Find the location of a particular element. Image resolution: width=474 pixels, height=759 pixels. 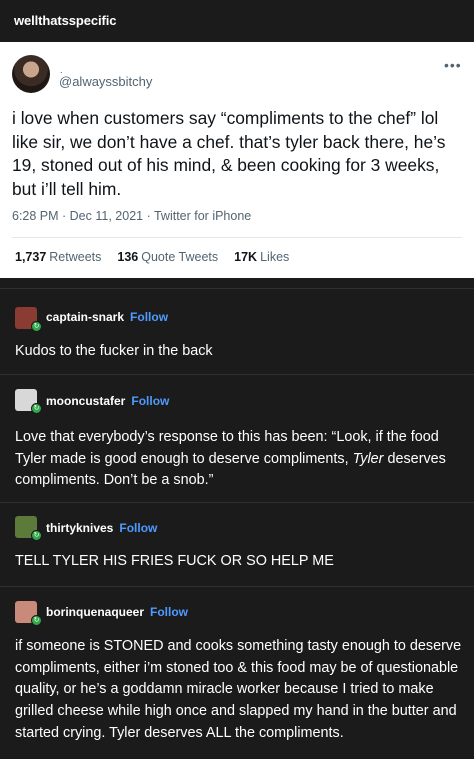

retweets-stat: 1,737 Retweets is located at coordinates (58, 257).